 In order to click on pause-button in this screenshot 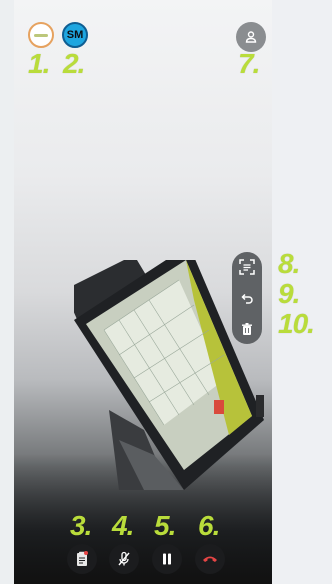, I will do `click(167, 559)`.